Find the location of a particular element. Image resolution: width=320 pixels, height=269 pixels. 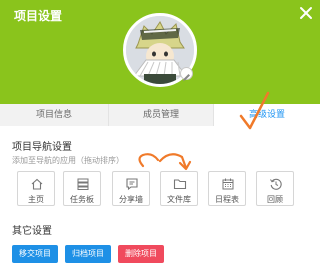

app-label: 任务板 is located at coordinates (82, 199).